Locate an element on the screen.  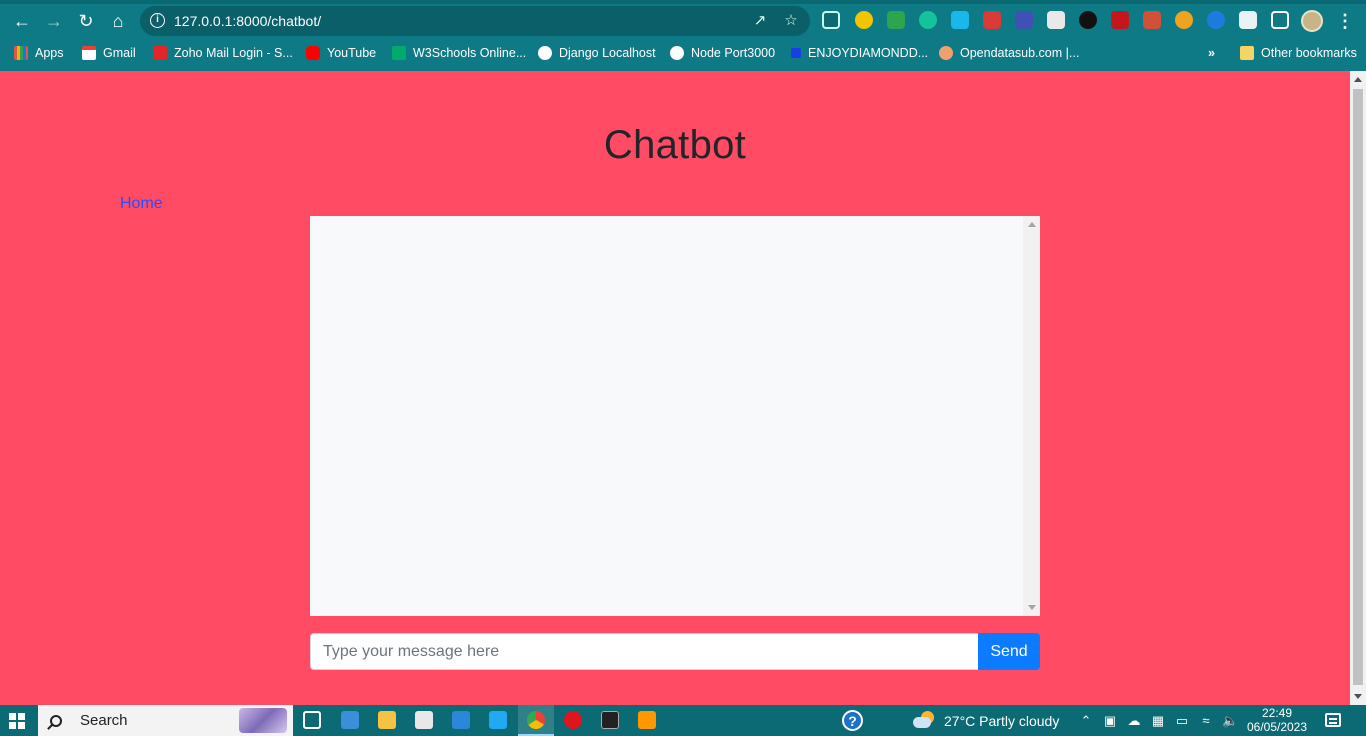
mail-extension-icon is located at coordinates (992, 20).